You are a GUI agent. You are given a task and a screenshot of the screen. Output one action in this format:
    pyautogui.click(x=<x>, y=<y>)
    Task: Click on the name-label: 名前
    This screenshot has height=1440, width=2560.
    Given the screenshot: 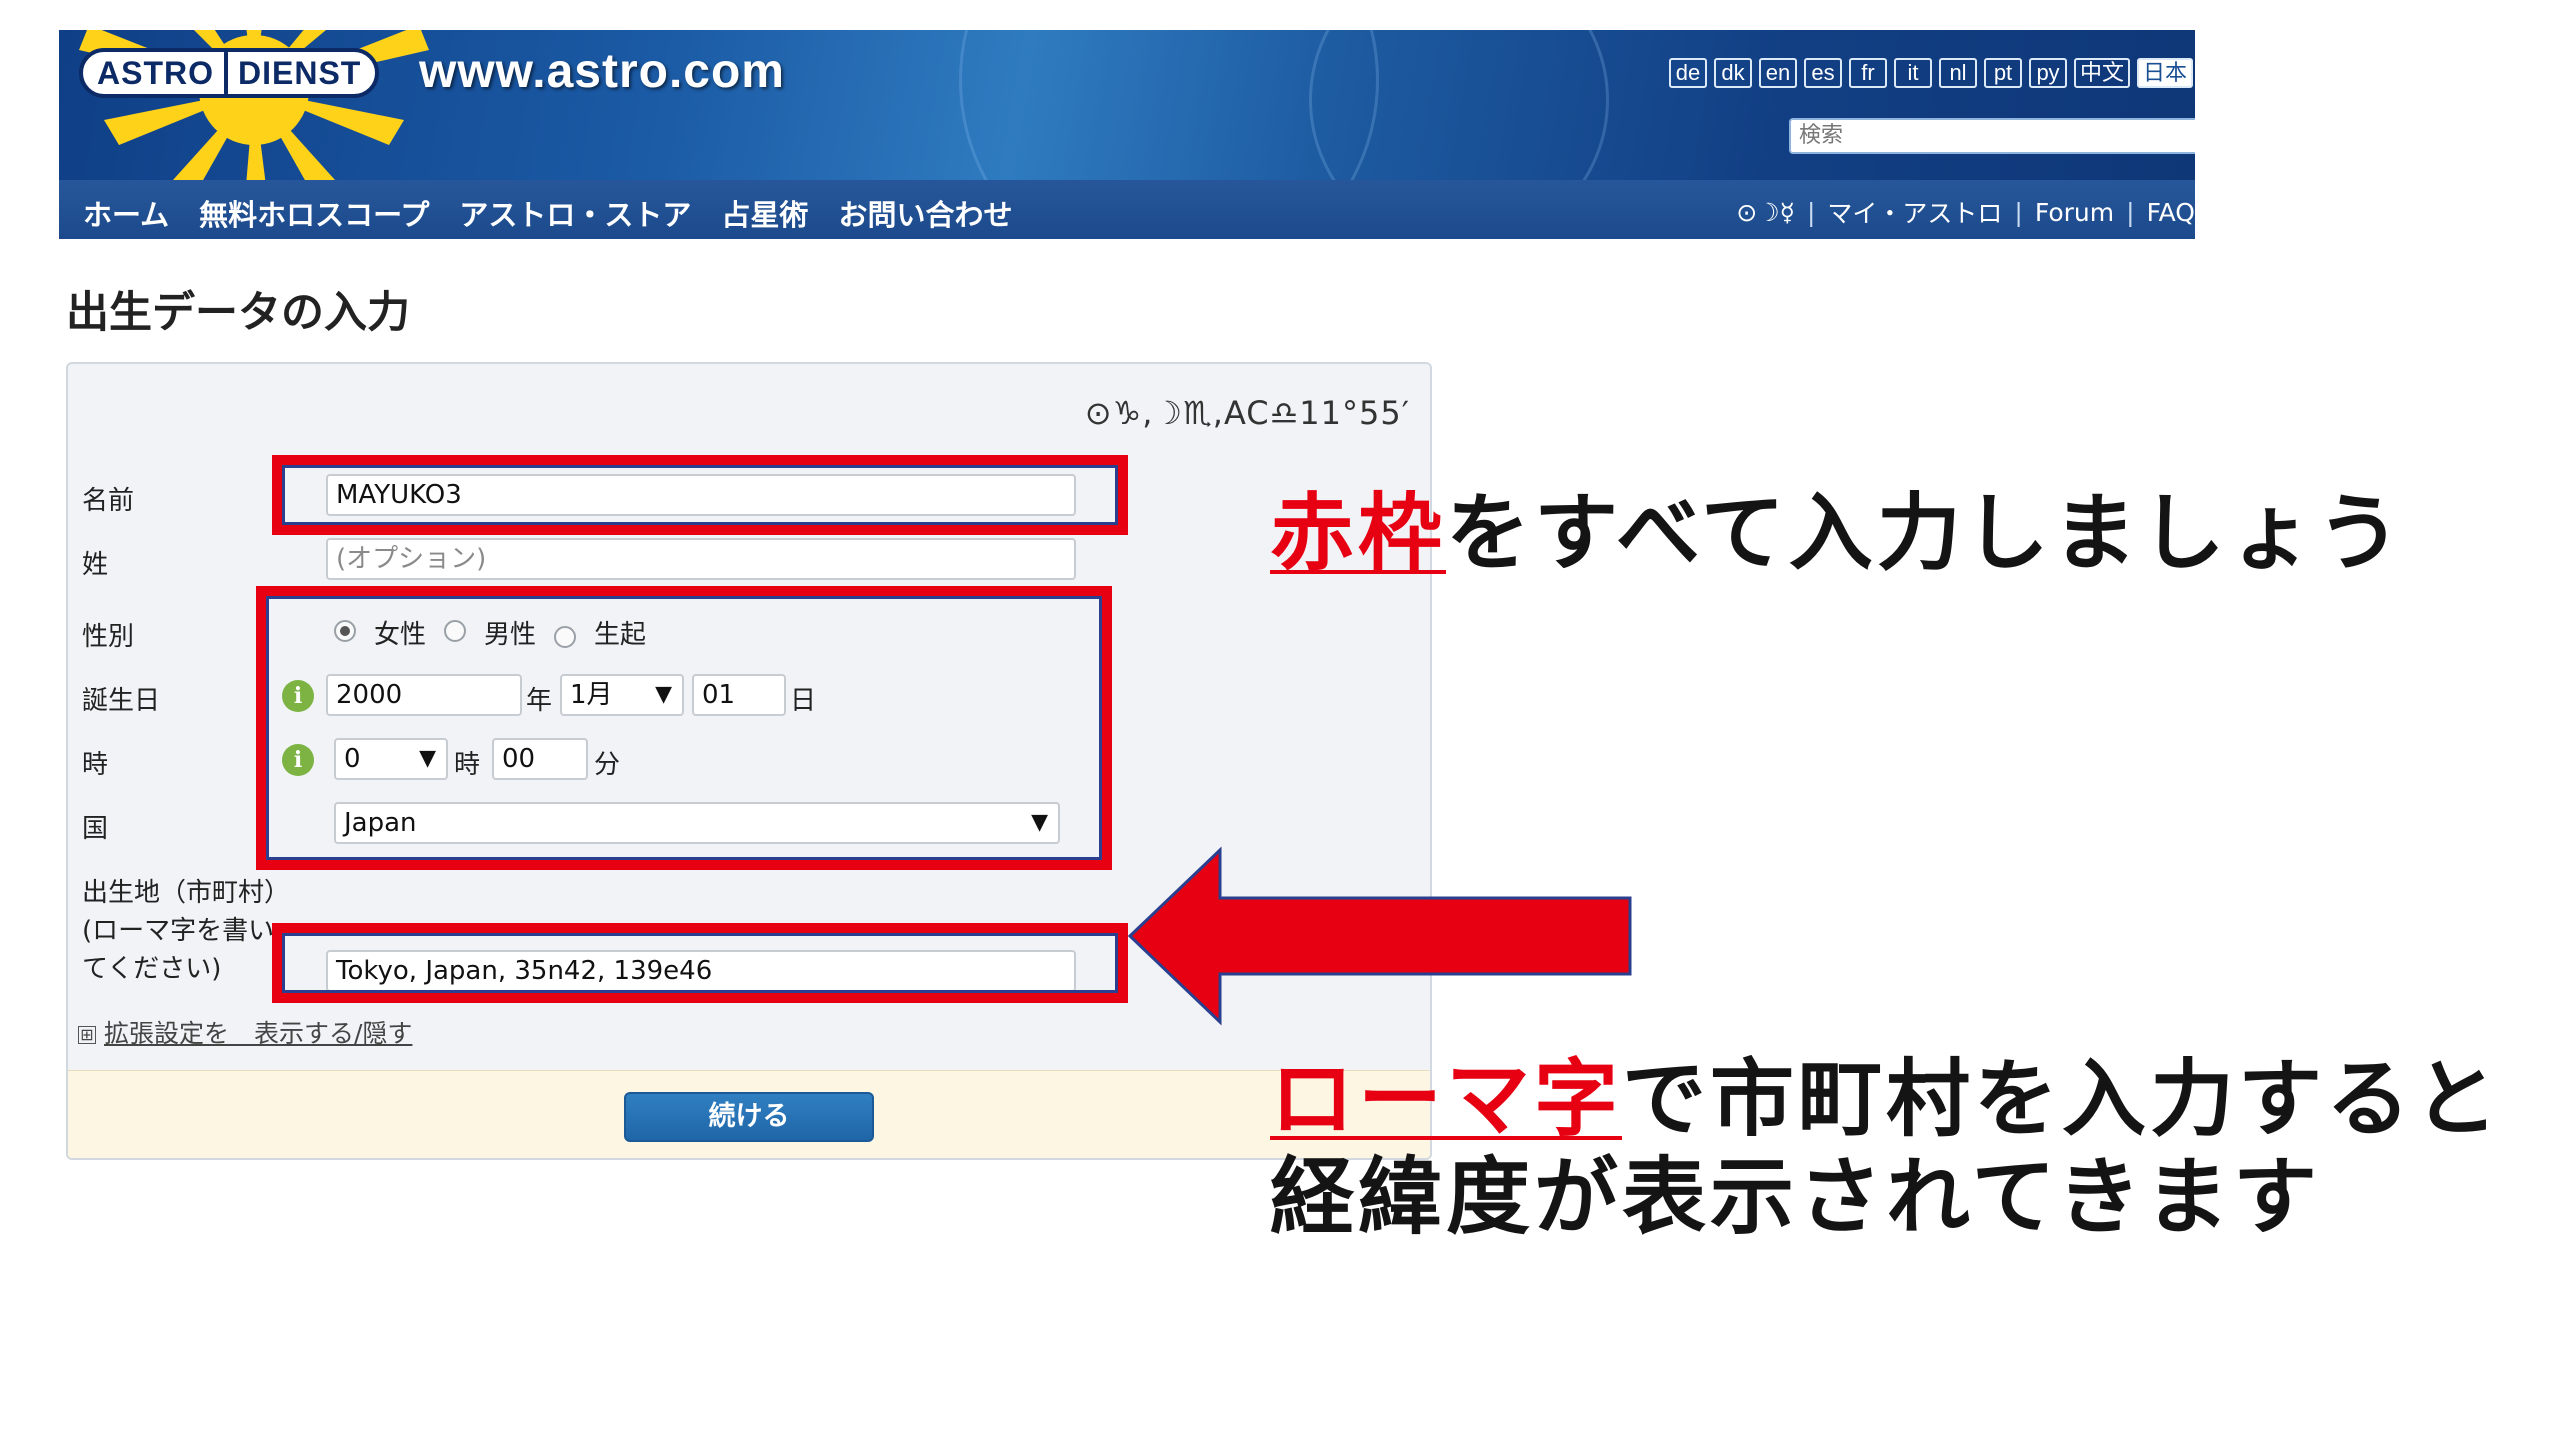 What is the action you would take?
    pyautogui.click(x=108, y=501)
    